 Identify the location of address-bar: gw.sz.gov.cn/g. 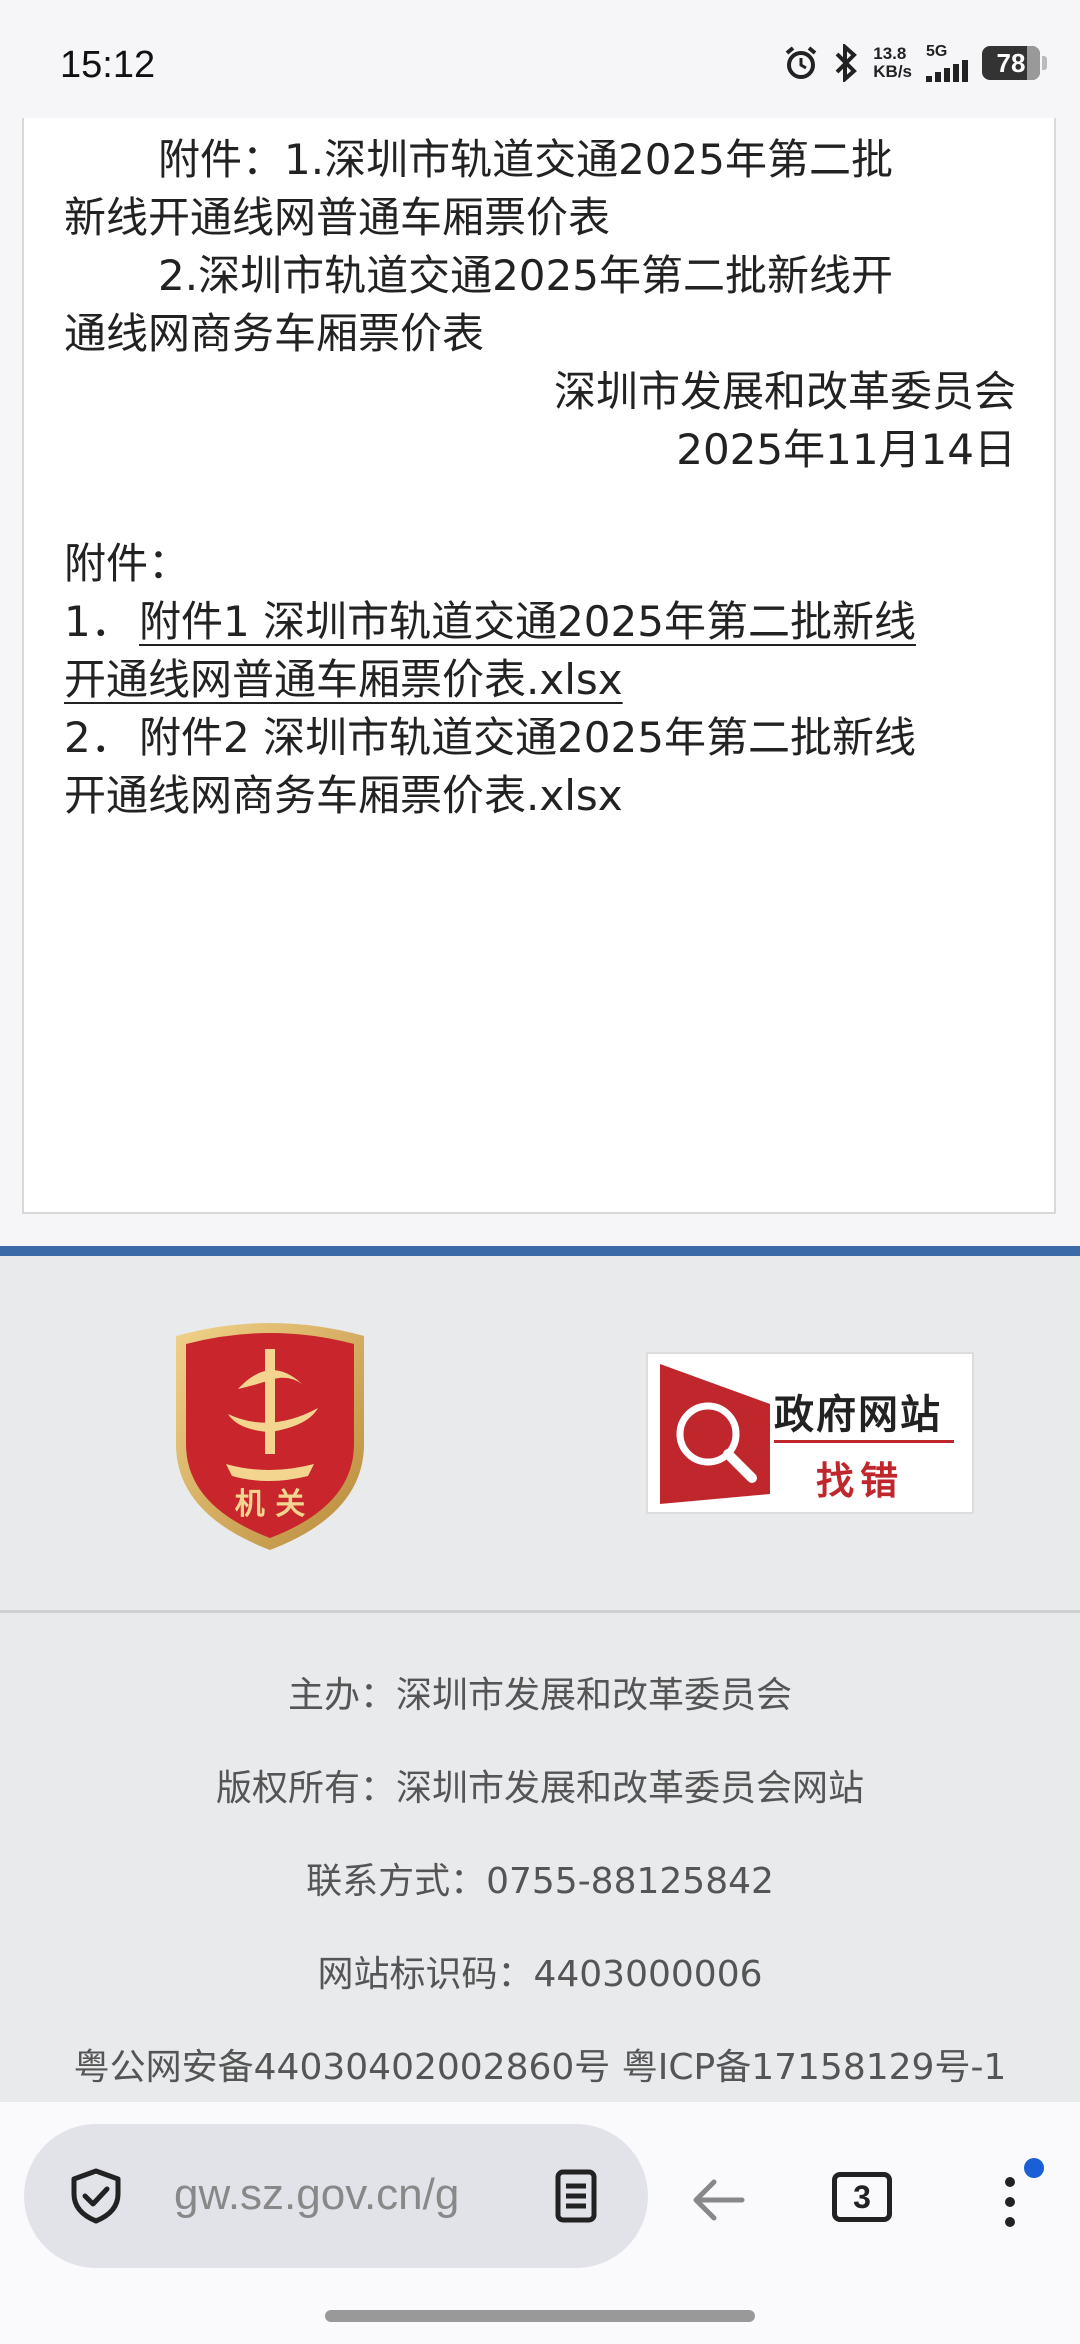
(336, 2196).